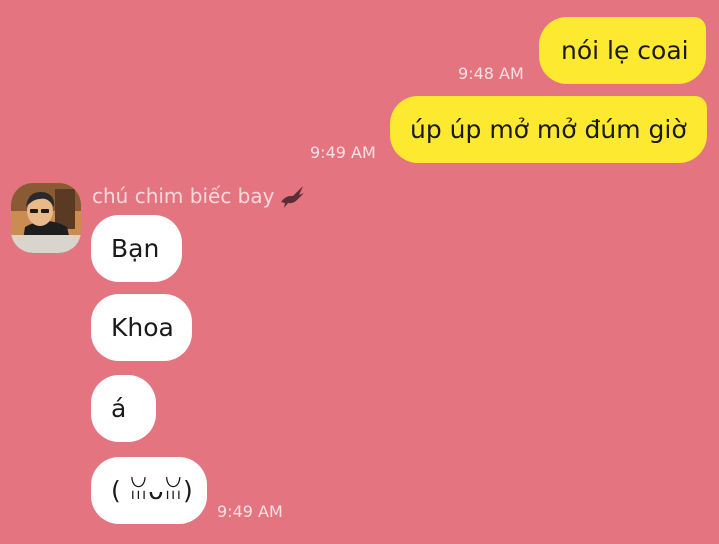  Describe the element at coordinates (183, 196) in the screenshot. I see `sender-name: chú chim biếc bay` at that location.